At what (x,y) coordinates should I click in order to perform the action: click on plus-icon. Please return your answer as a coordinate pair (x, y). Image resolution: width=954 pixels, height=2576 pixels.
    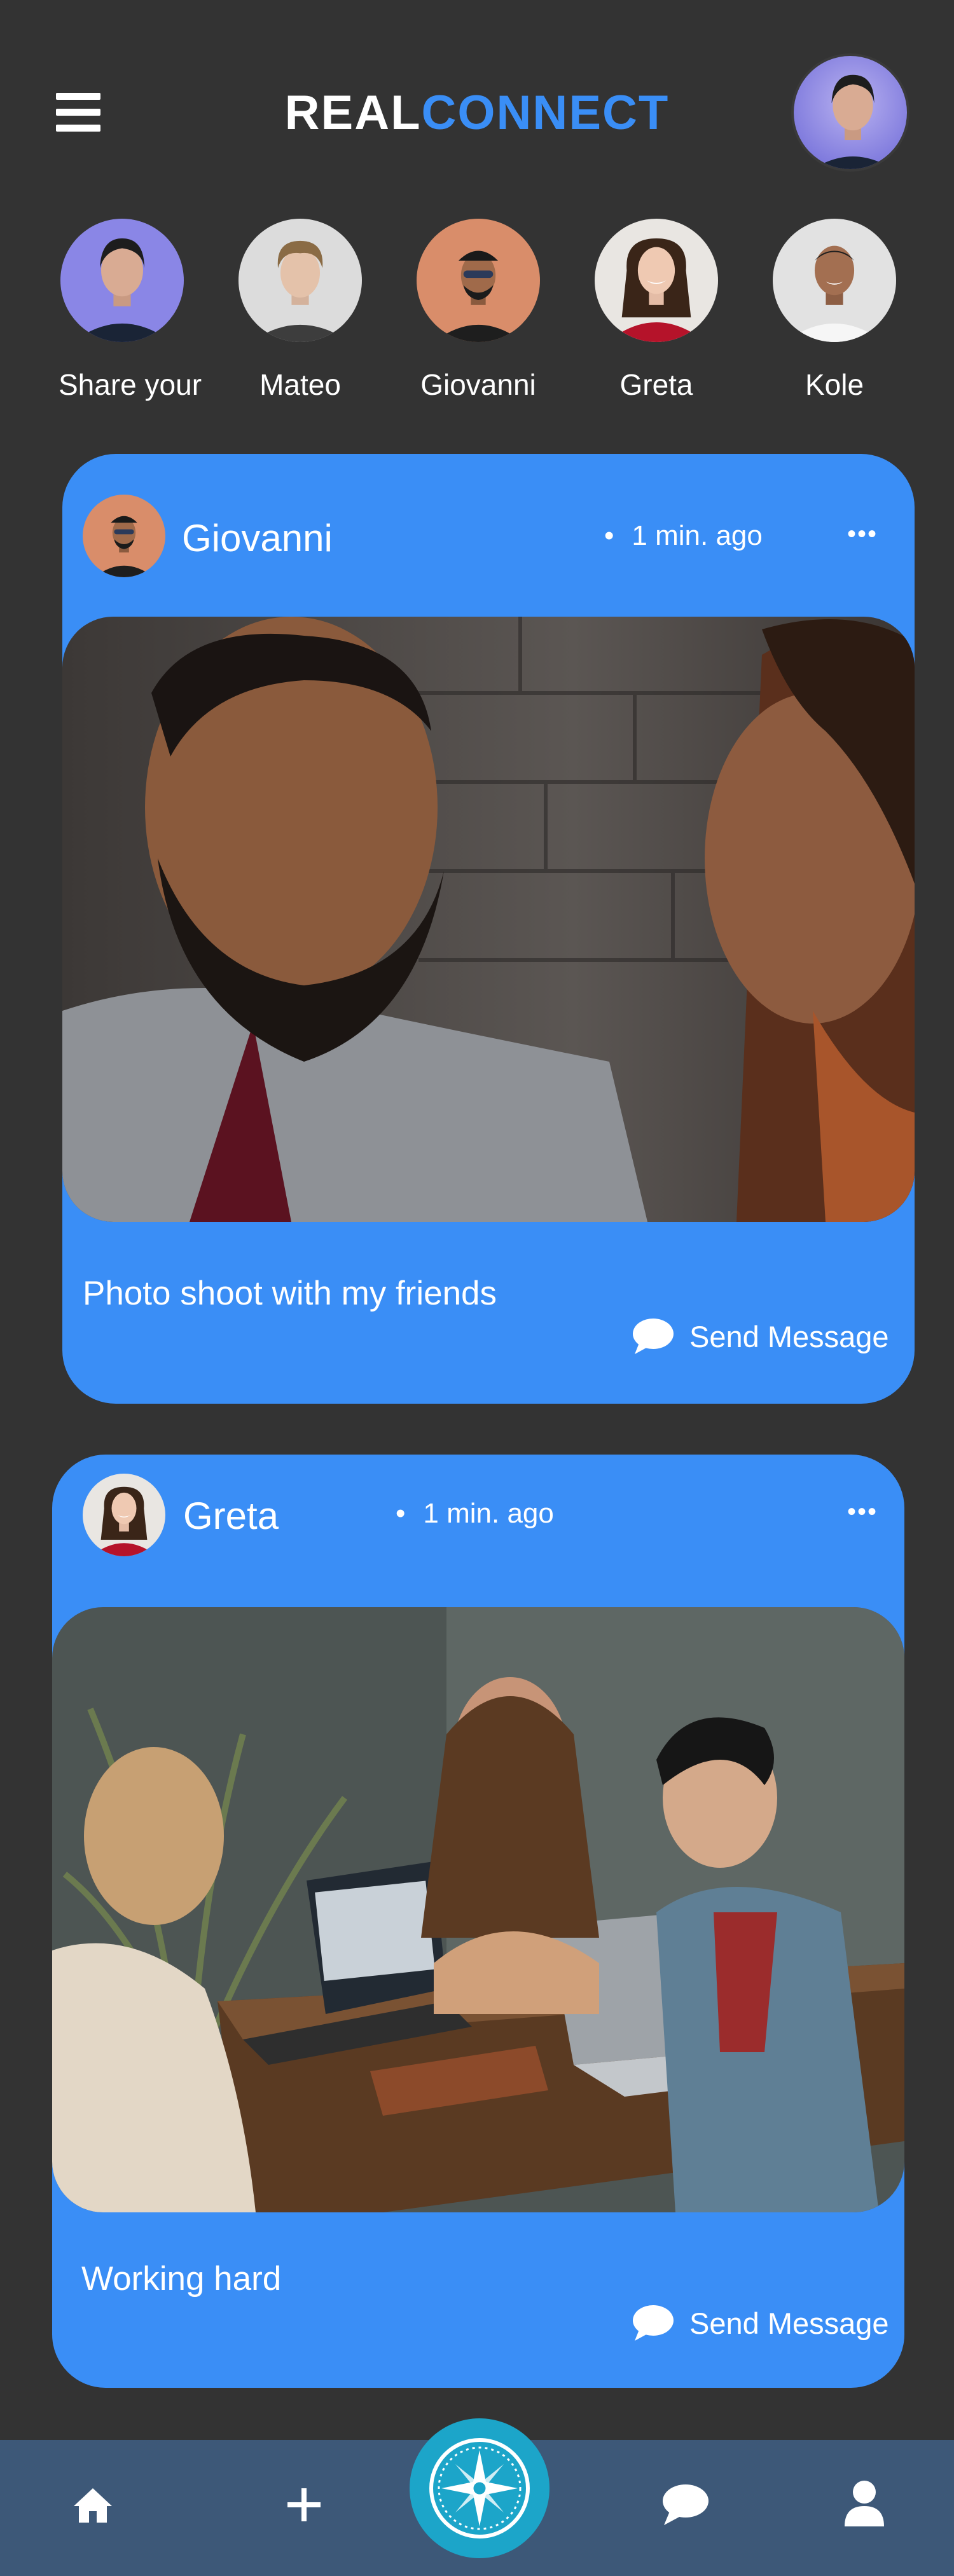
    Looking at the image, I should click on (304, 2506).